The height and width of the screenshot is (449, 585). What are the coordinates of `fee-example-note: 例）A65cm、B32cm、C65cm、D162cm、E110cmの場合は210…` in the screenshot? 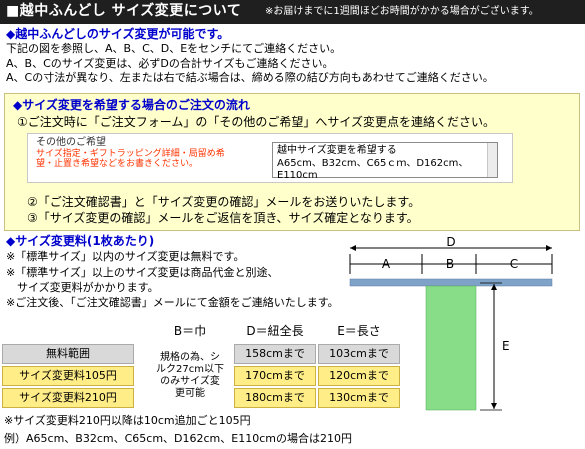 It's located at (178, 438).